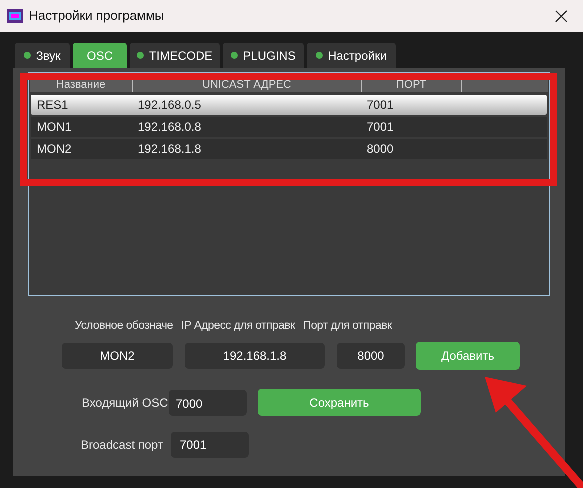 Image resolution: width=583 pixels, height=488 pixels. I want to click on table-row: RES1 192.168.0.5 7001, so click(289, 105).